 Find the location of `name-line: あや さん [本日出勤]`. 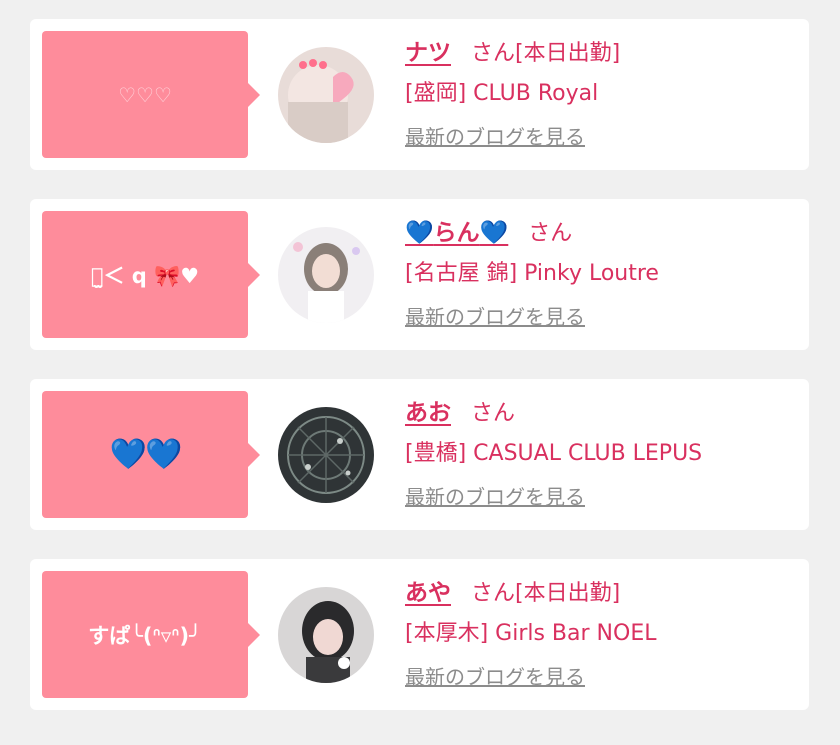

name-line: あや さん [本日出勤] is located at coordinates (530, 590).